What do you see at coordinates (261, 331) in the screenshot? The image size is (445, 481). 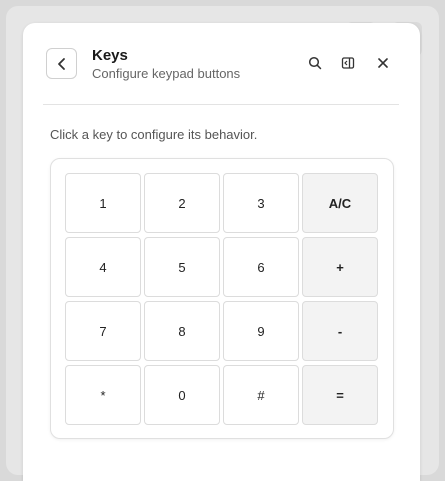 I see `key-9: 9` at bounding box center [261, 331].